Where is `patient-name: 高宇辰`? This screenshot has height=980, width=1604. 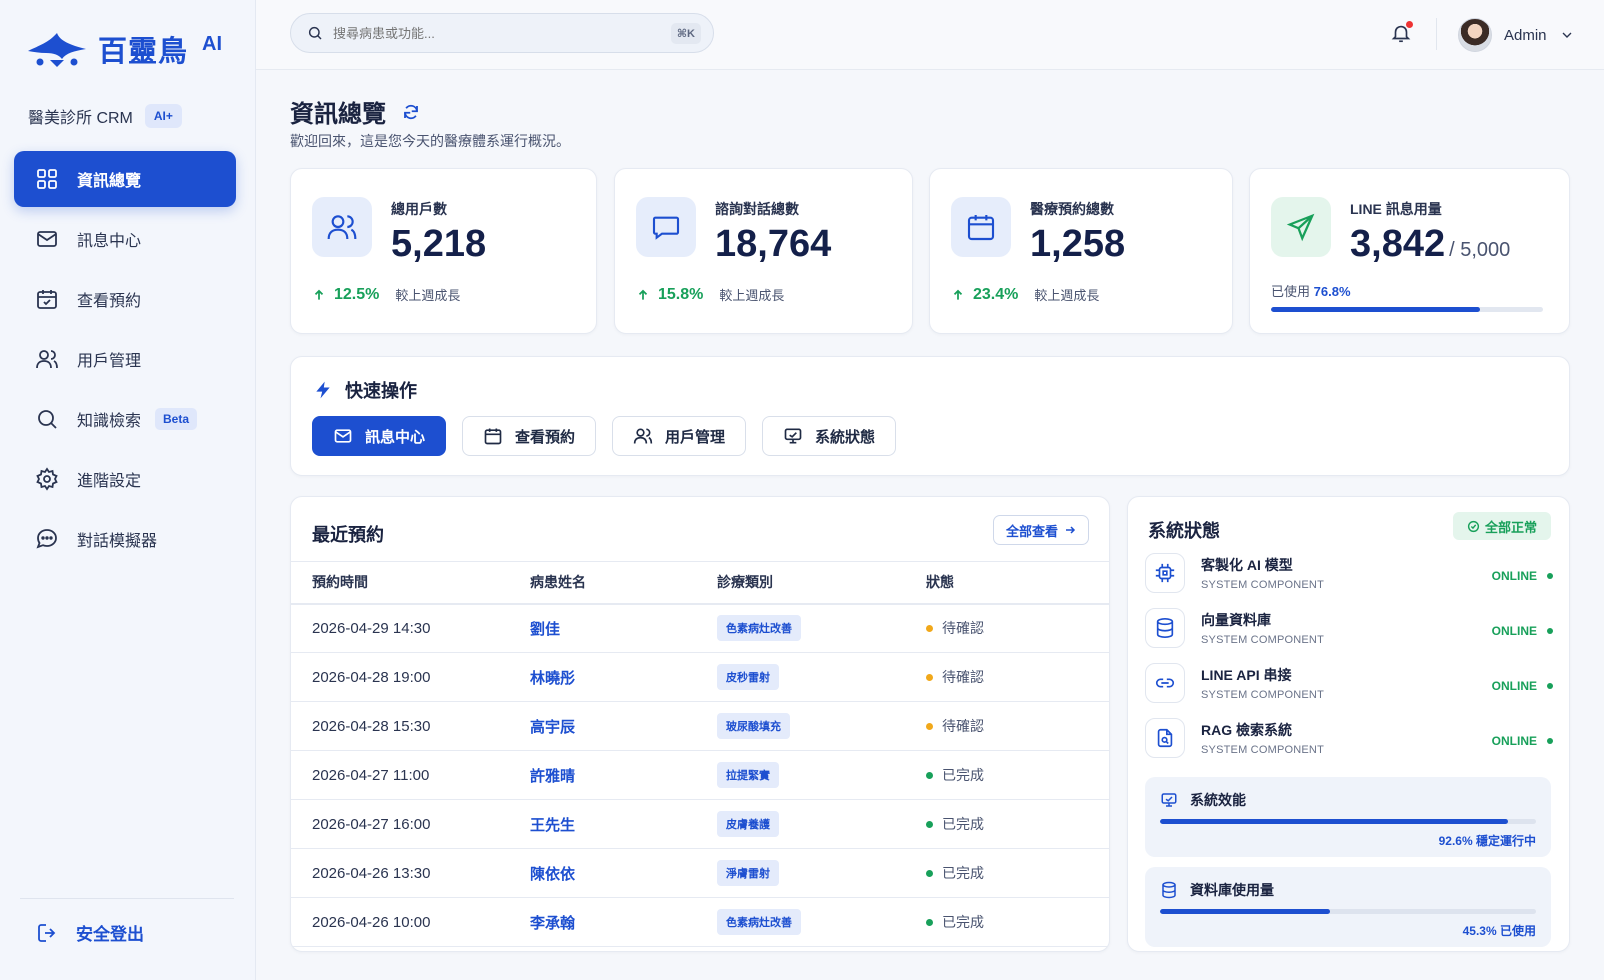
patient-name: 高宇辰 is located at coordinates (623, 726).